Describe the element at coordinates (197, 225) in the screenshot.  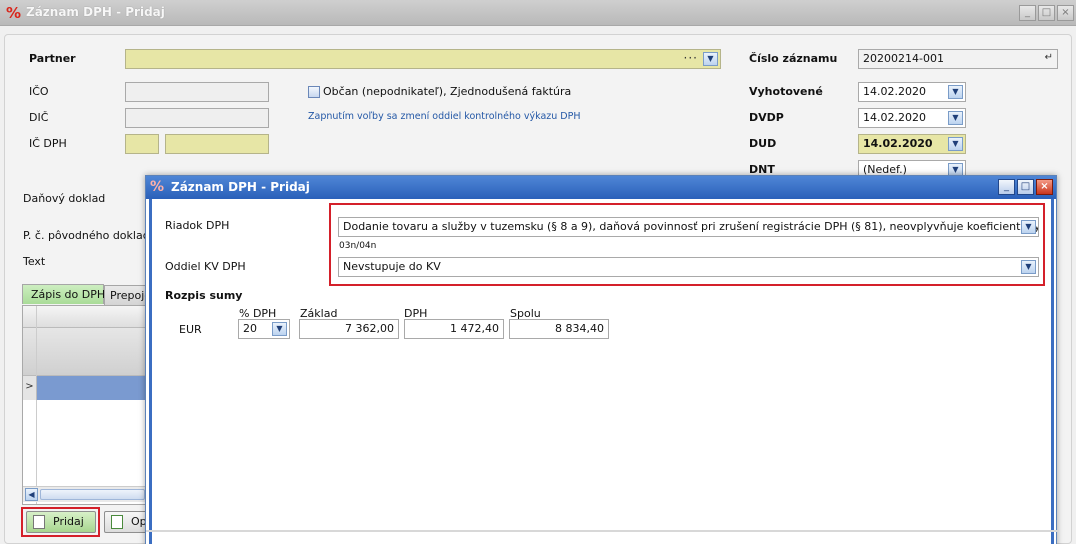
I see `riadok-dph-label: Riadok DPH` at that location.